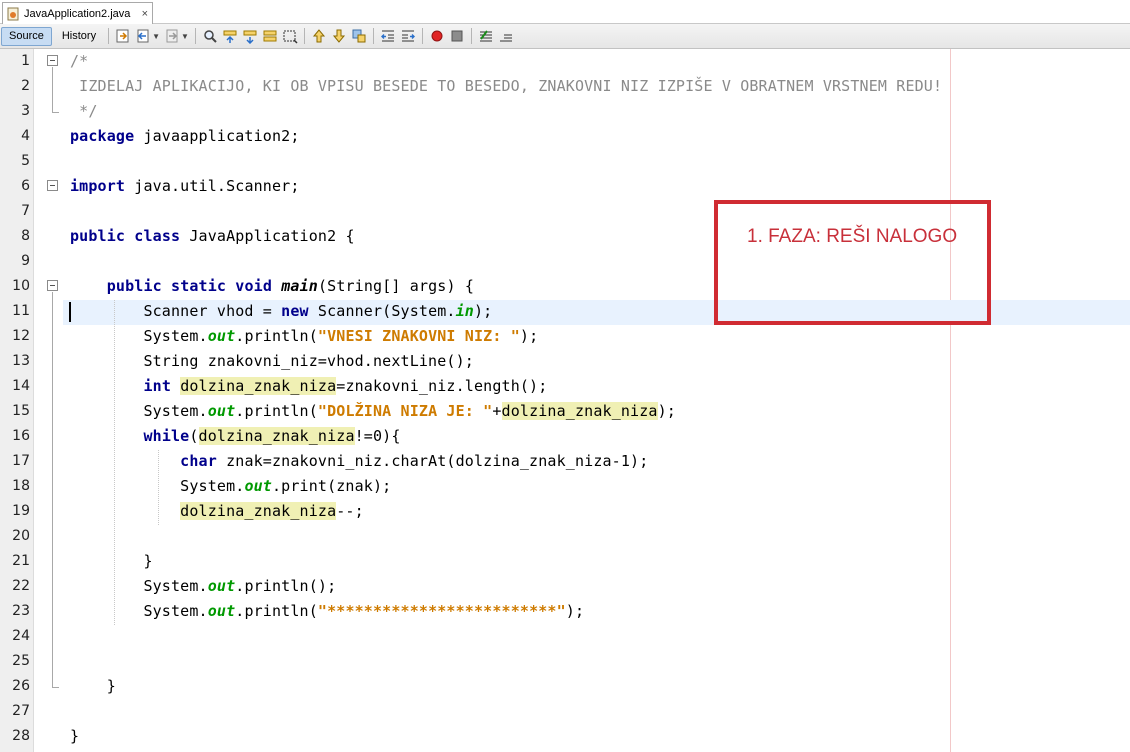 Image resolution: width=1130 pixels, height=752 pixels. What do you see at coordinates (290, 36) in the screenshot?
I see `toggle-rect-selection-icon` at bounding box center [290, 36].